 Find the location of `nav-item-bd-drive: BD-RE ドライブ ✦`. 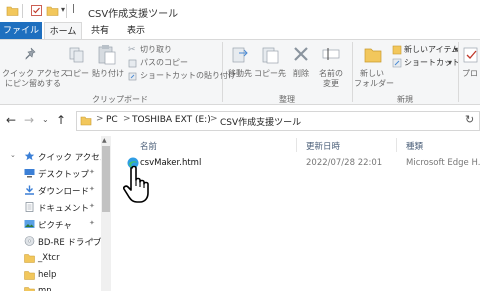

nav-item-bd-drive: BD-RE ドライブ ✦ is located at coordinates (50, 241).